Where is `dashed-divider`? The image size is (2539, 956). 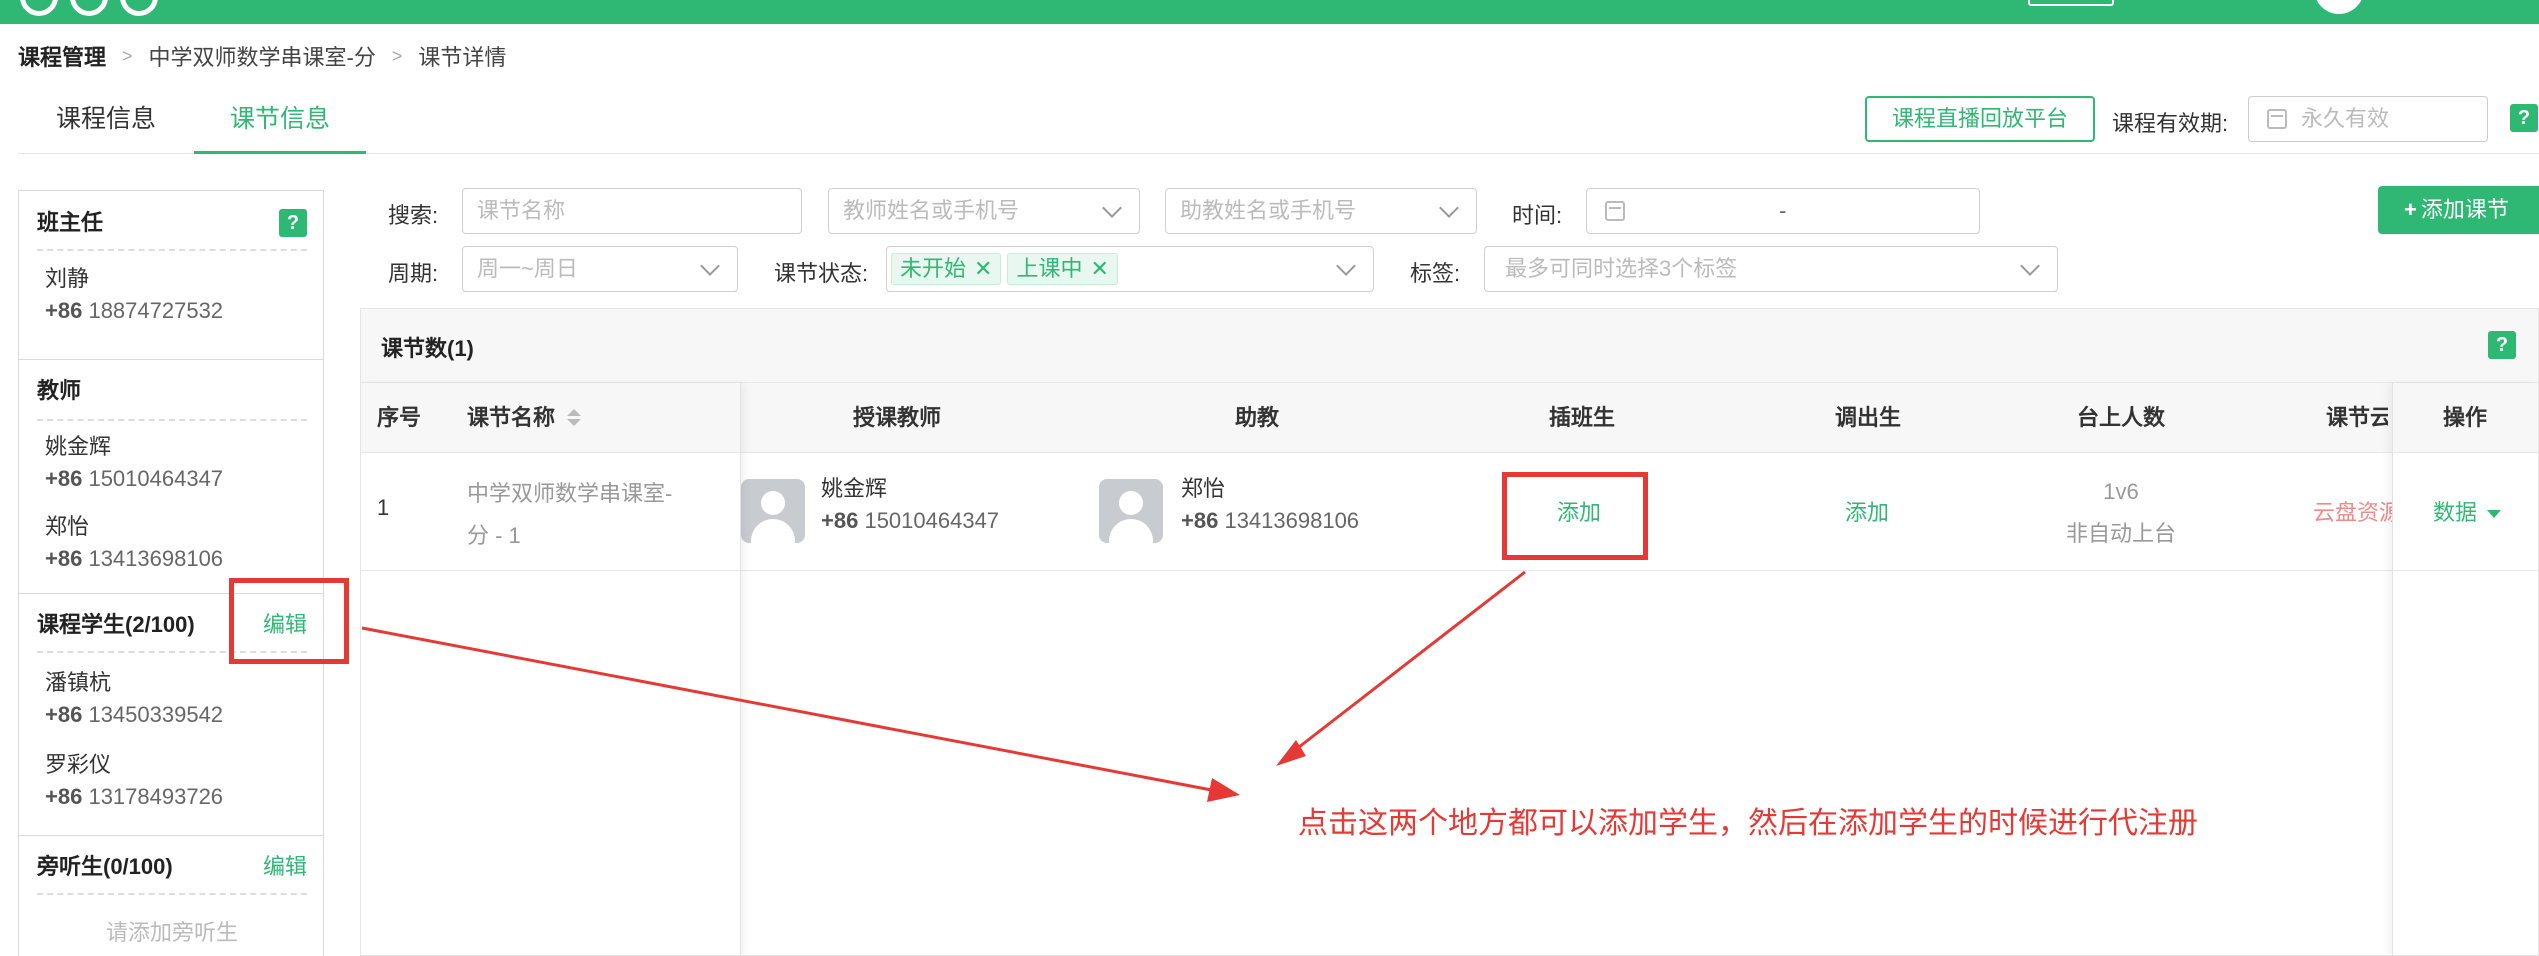
dashed-divider is located at coordinates (172, 420).